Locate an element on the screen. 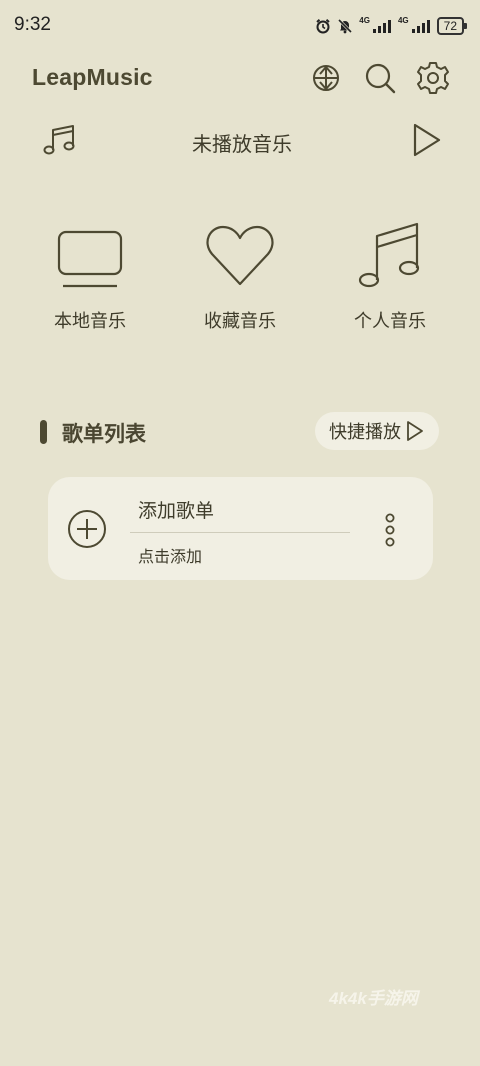 The height and width of the screenshot is (1066, 480). play-button is located at coordinates (427, 142).